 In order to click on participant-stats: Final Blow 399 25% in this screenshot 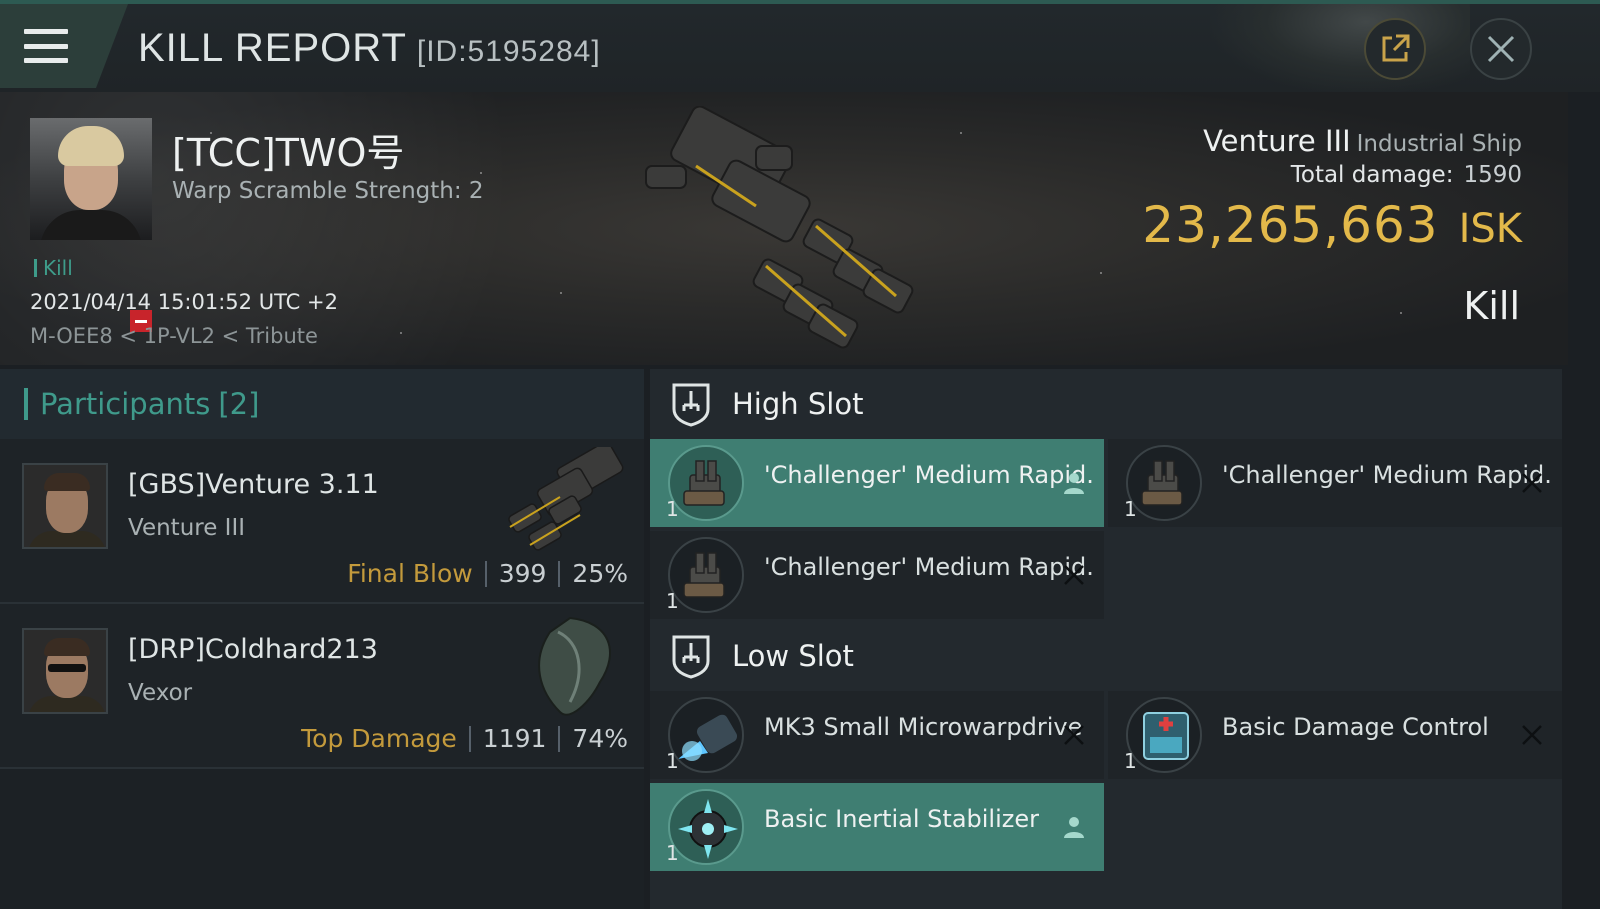, I will do `click(487, 573)`.